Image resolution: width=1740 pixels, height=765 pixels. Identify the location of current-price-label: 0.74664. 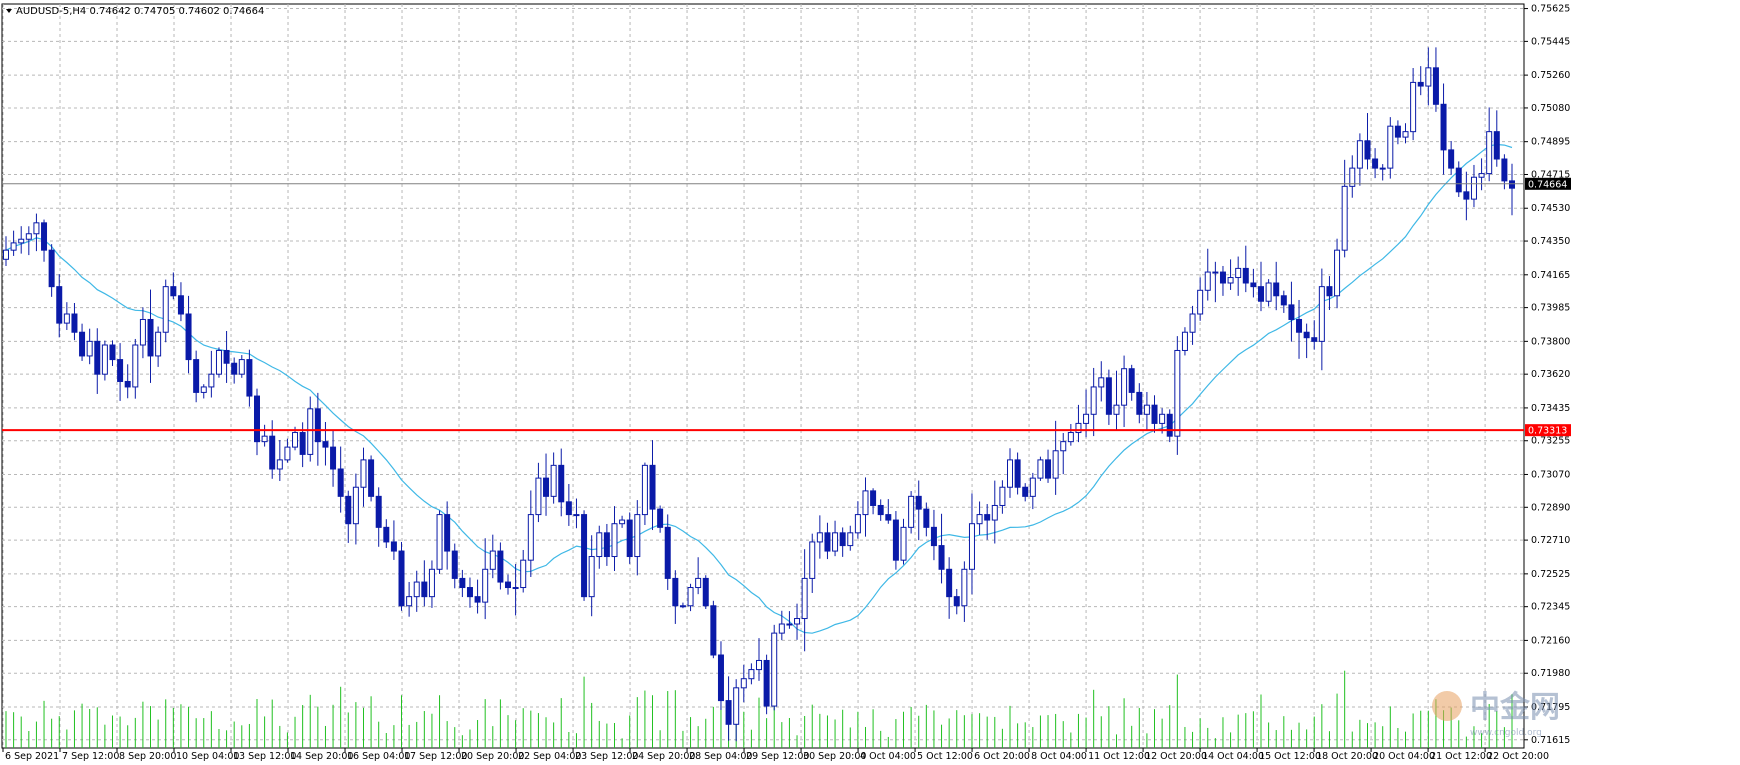
(1547, 184).